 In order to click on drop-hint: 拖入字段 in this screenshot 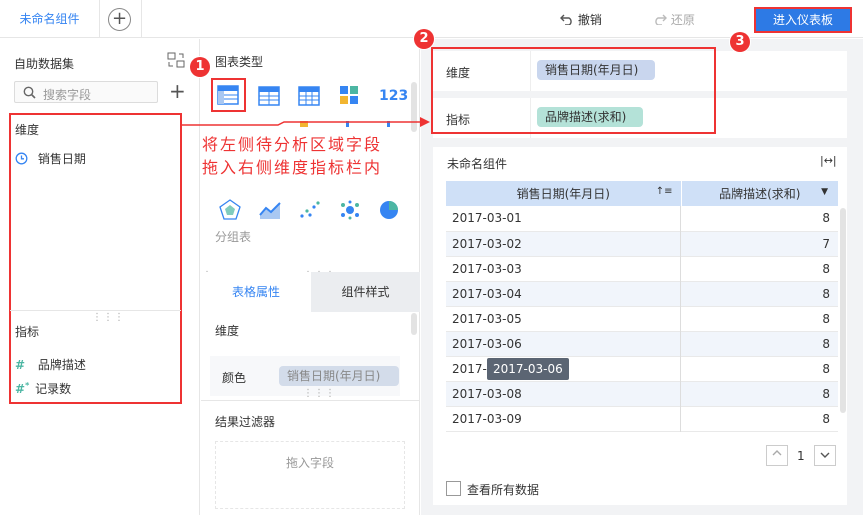, I will do `click(310, 463)`.